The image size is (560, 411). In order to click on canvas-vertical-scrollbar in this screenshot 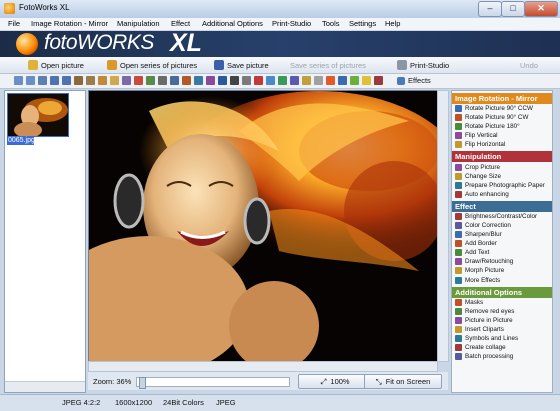, I will do `click(443, 226)`.